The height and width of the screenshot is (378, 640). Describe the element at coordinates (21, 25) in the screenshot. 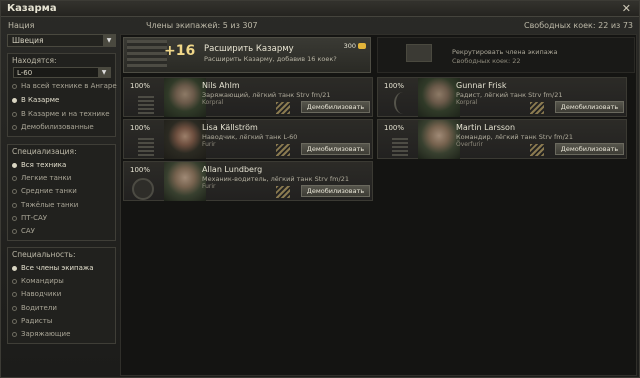

I see `nation-label: Нация` at that location.